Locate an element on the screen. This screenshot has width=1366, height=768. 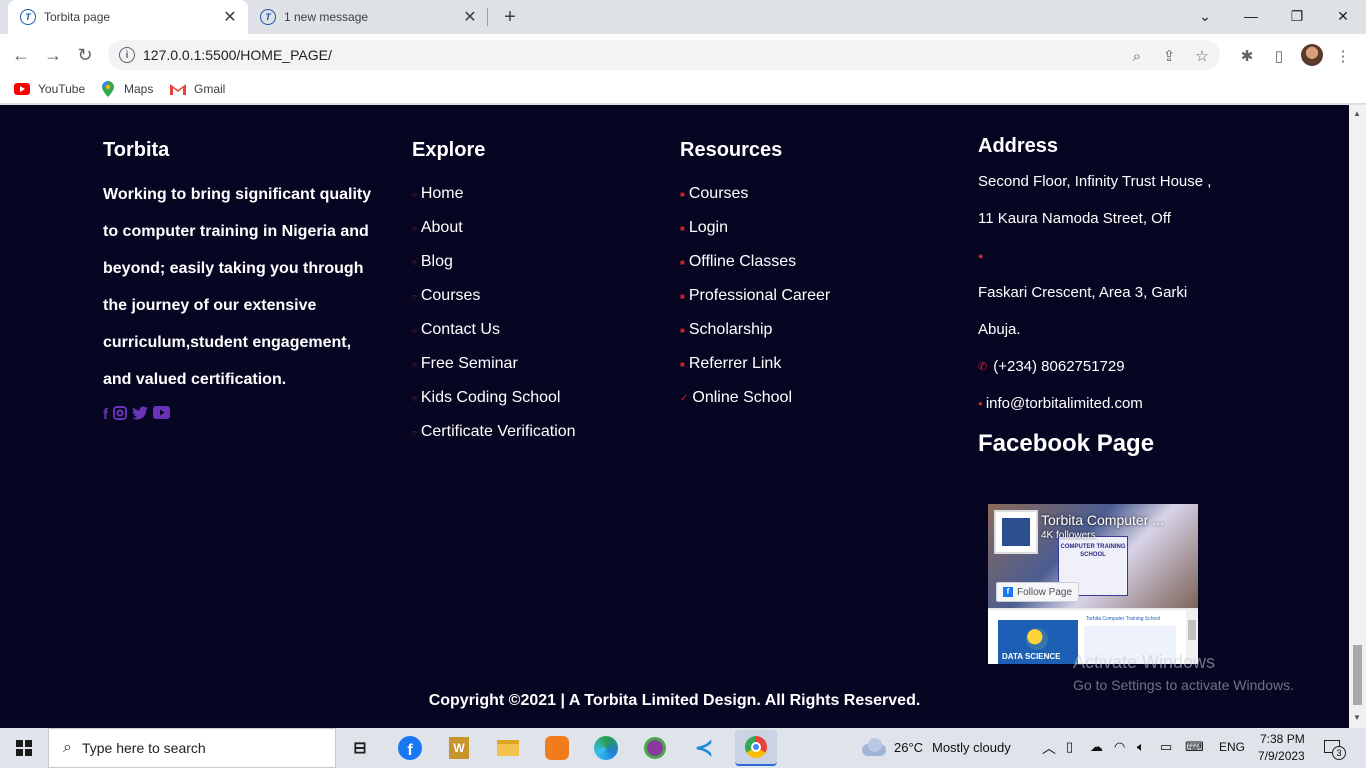
link-label: About is located at coordinates (442, 228).